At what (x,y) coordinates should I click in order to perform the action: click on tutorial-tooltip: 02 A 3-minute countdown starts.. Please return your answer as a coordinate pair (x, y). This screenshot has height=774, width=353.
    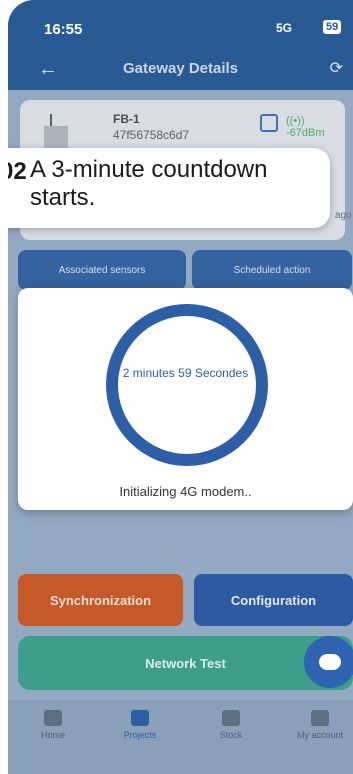
    Looking at the image, I should click on (169, 188).